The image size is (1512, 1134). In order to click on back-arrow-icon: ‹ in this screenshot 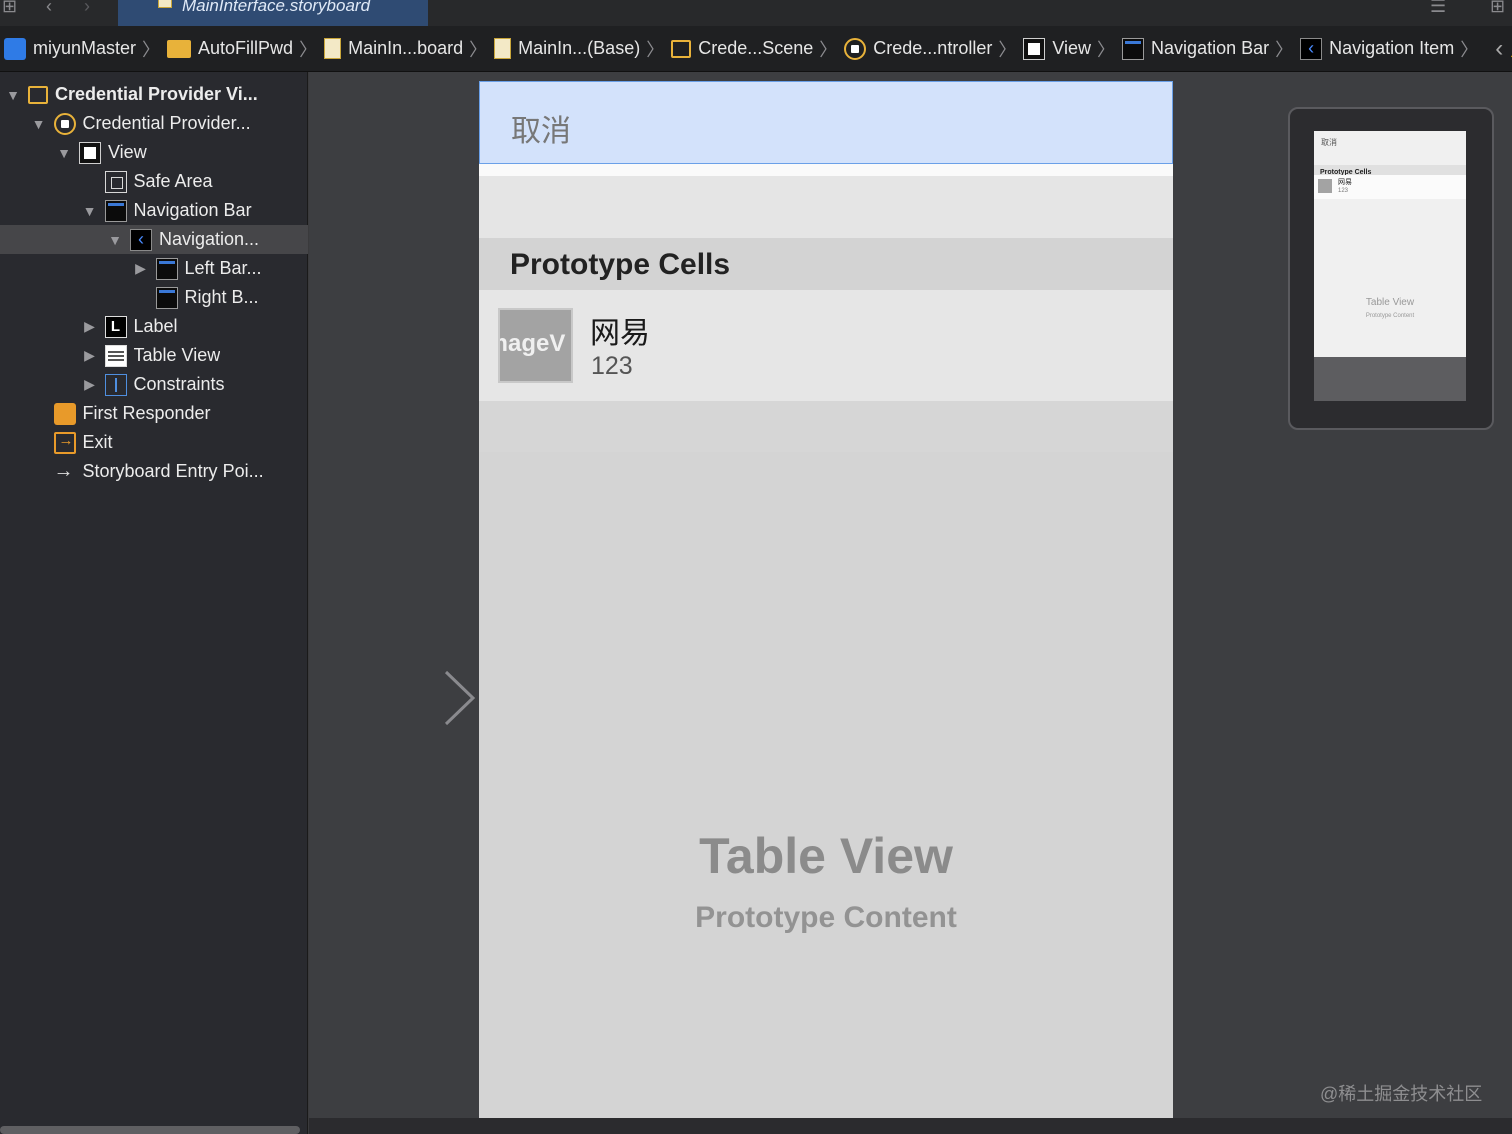, I will do `click(49, 8)`.